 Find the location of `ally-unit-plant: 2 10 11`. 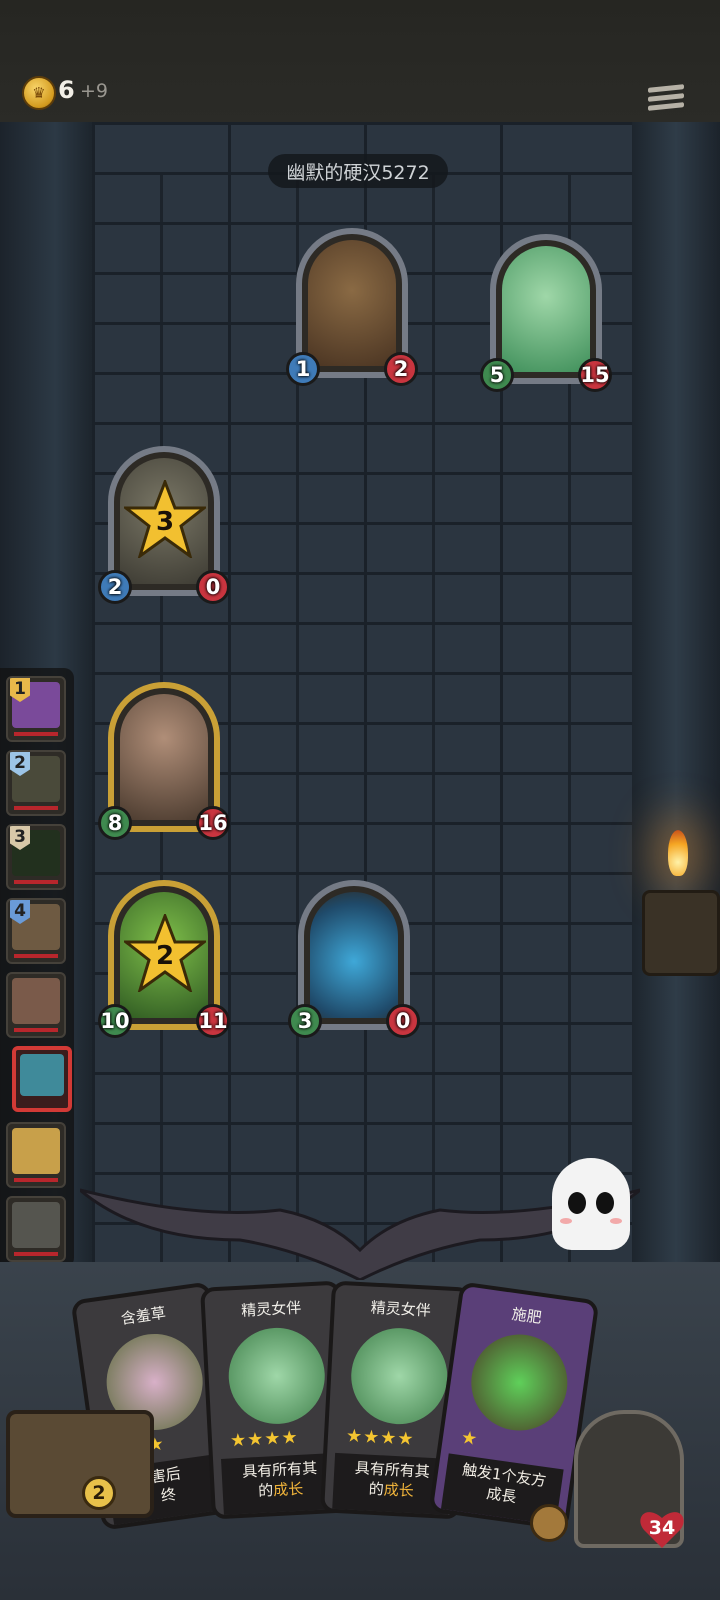

ally-unit-plant: 2 10 11 is located at coordinates (164, 959).